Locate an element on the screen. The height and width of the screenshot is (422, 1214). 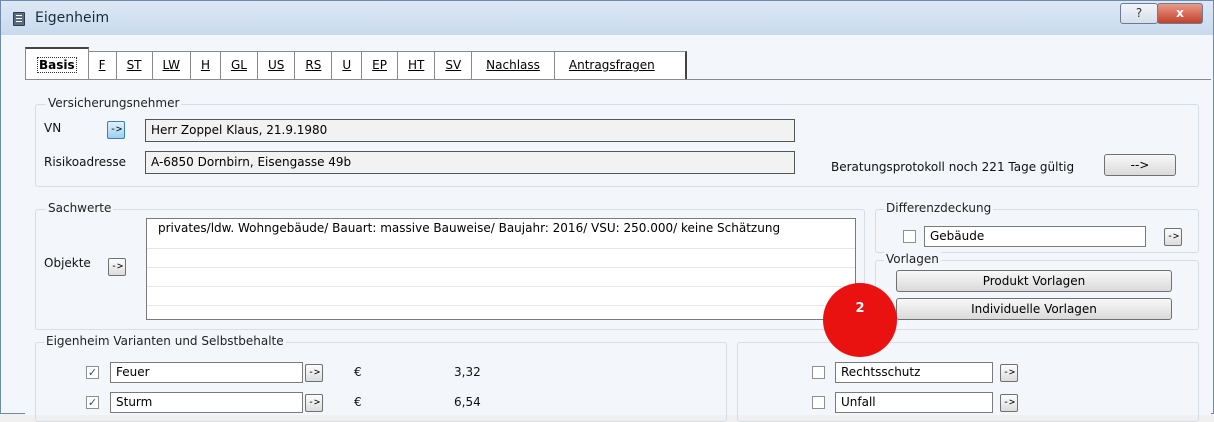
tab-us: US is located at coordinates (276, 65).